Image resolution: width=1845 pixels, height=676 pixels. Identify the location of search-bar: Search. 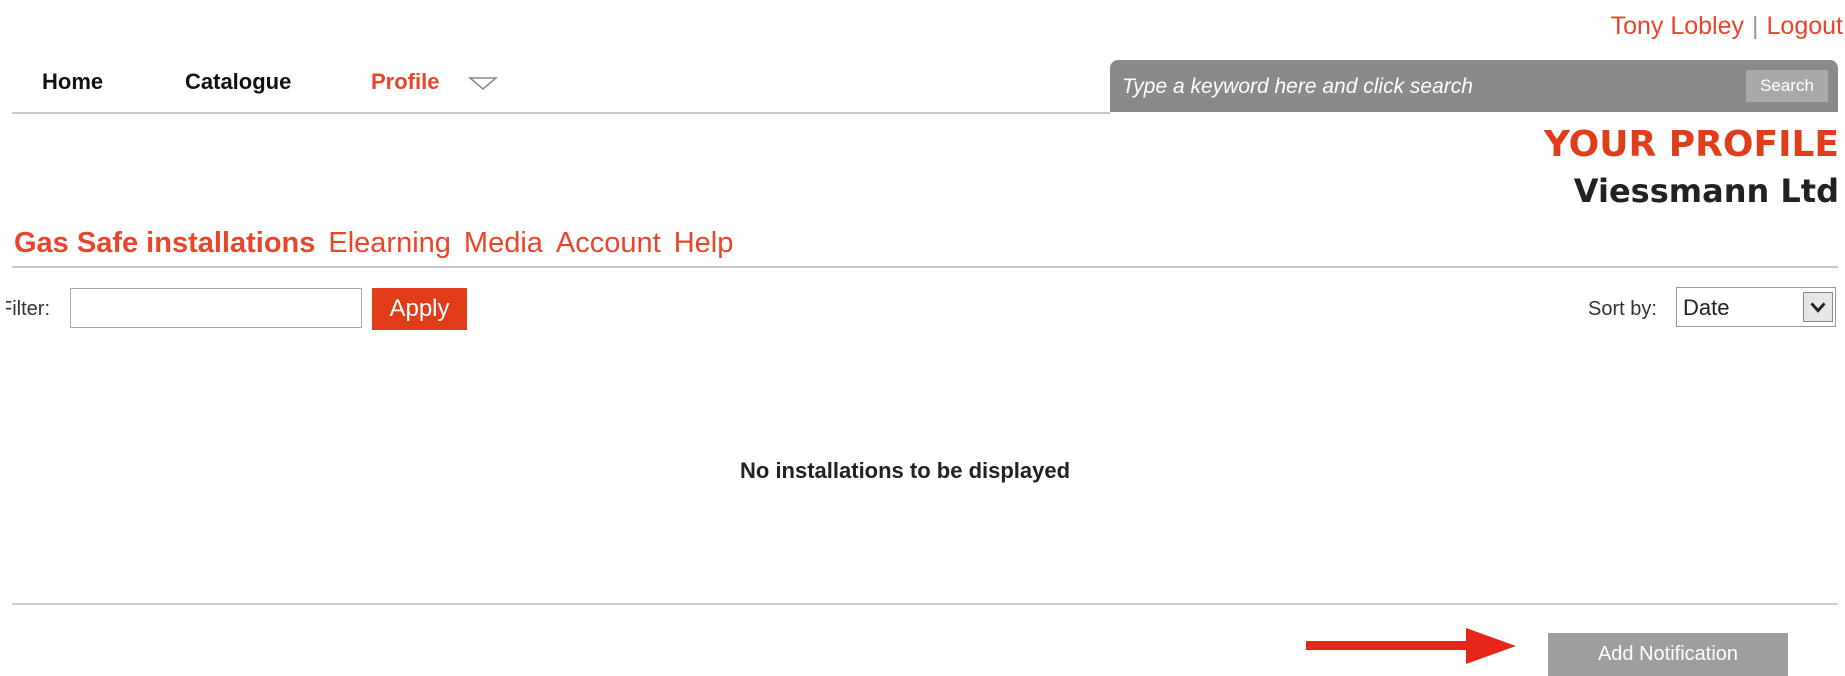
(1474, 86).